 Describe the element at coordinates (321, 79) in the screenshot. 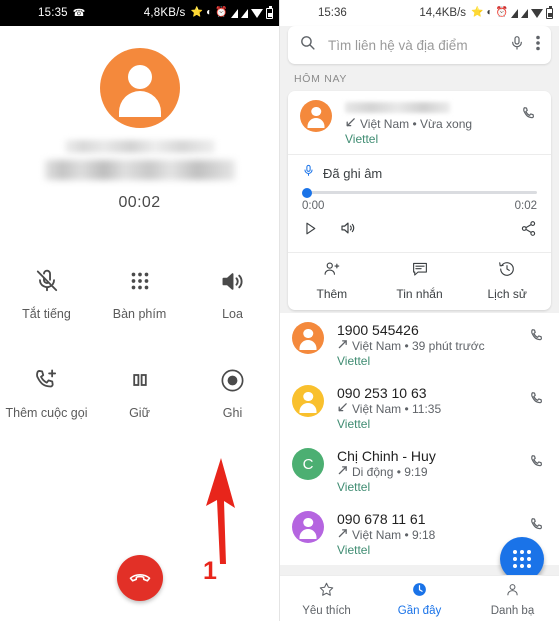

I see `section-label-today: HÔM NAY` at that location.